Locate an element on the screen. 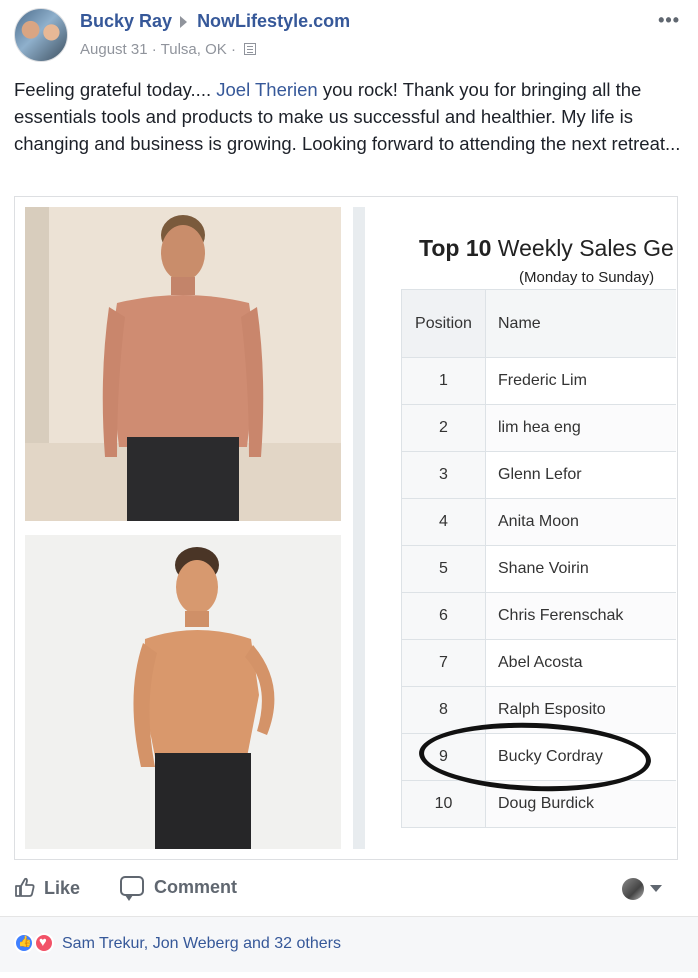 Image resolution: width=698 pixels, height=978 pixels. post-actions: Like Comment is located at coordinates (349, 888).